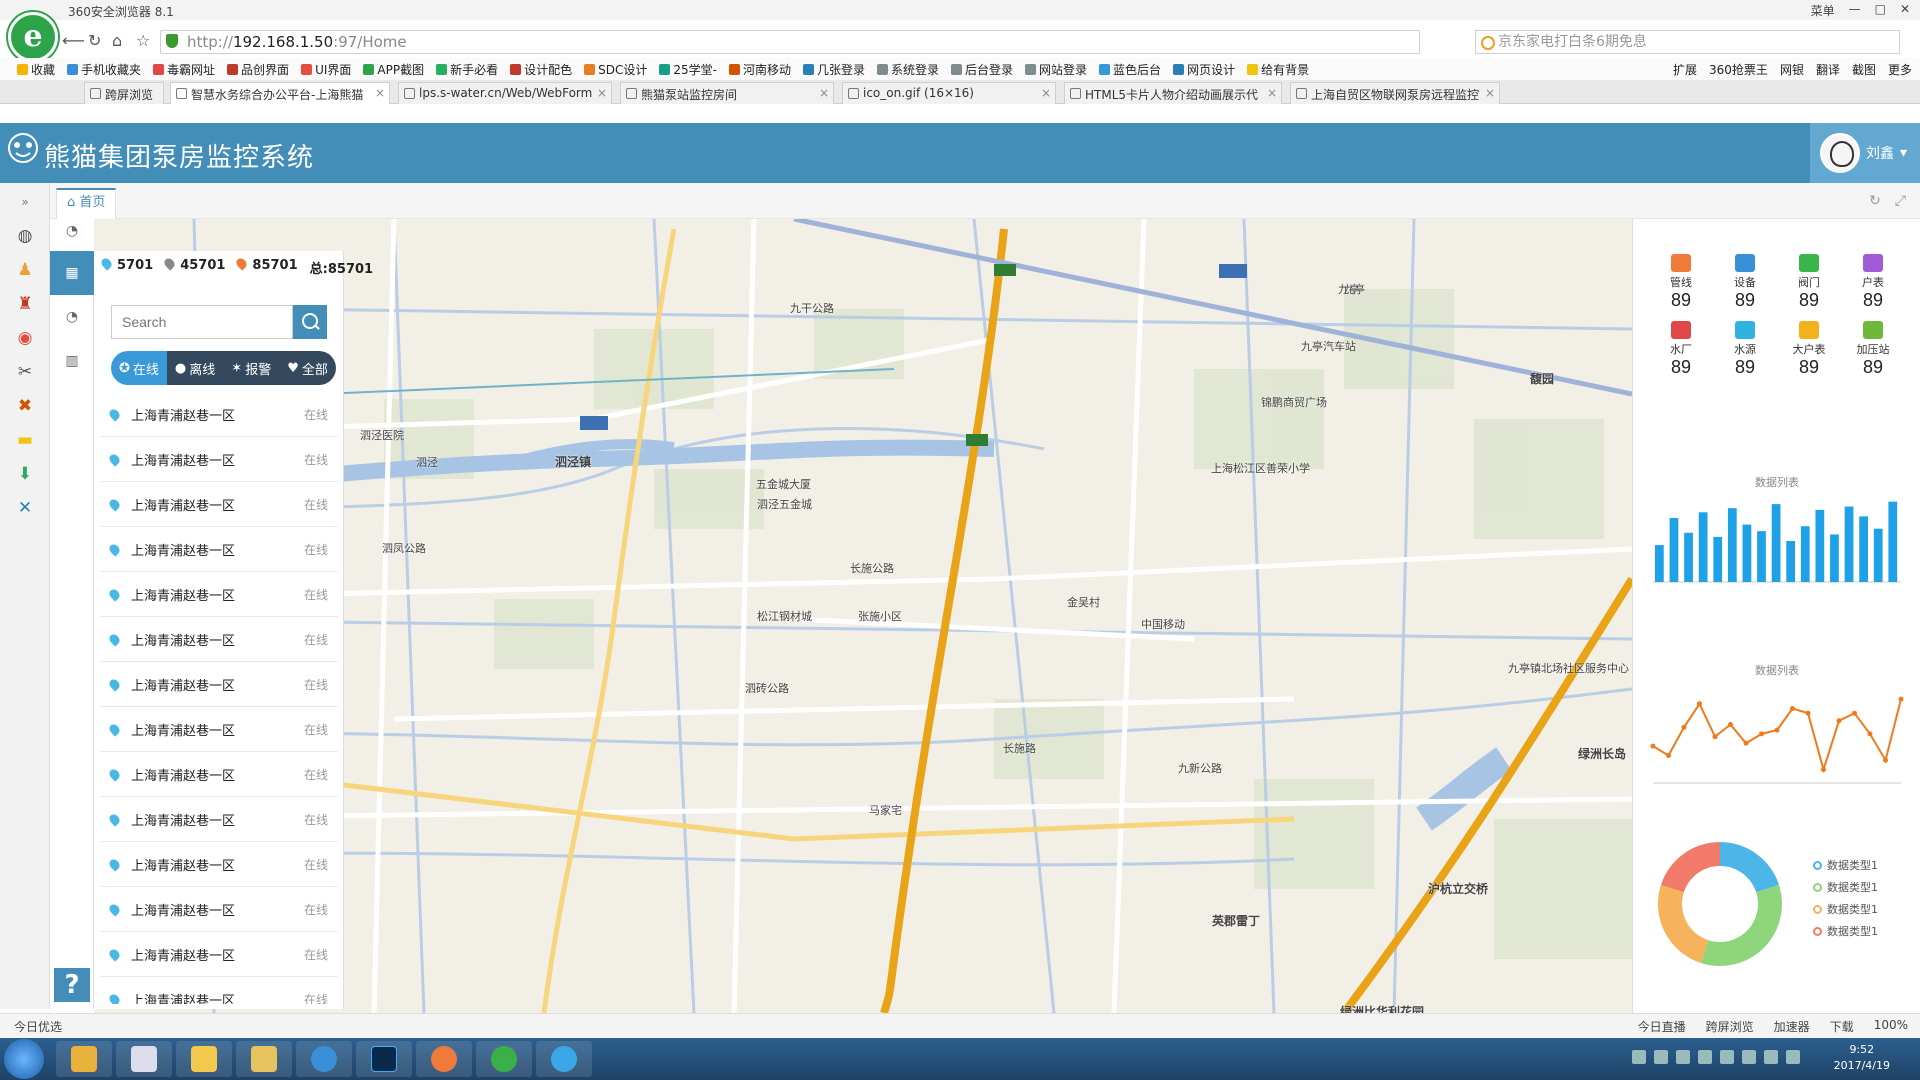 This screenshot has height=1080, width=1920. Describe the element at coordinates (25, 202) in the screenshot. I see `collapse-icon: »` at that location.